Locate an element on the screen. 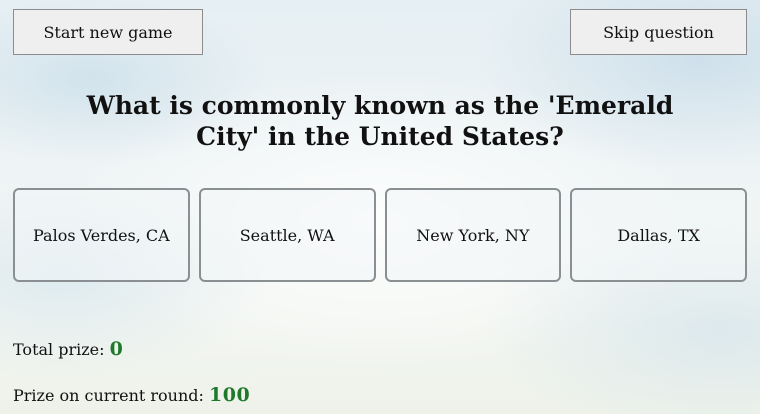 Image resolution: width=760 pixels, height=414 pixels. answer-option-1: Palos Verdes, CA is located at coordinates (101, 235).